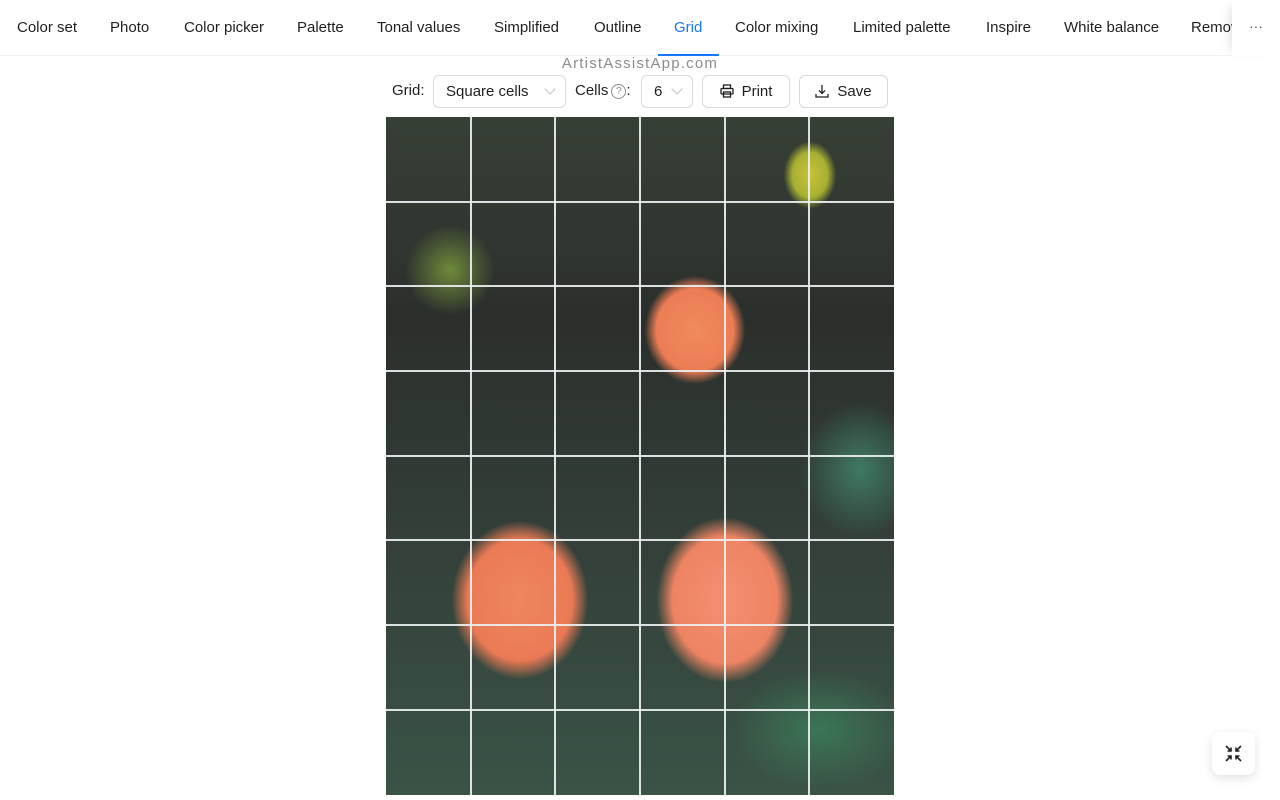 The width and height of the screenshot is (1280, 800). I want to click on save-label: Save, so click(854, 91).